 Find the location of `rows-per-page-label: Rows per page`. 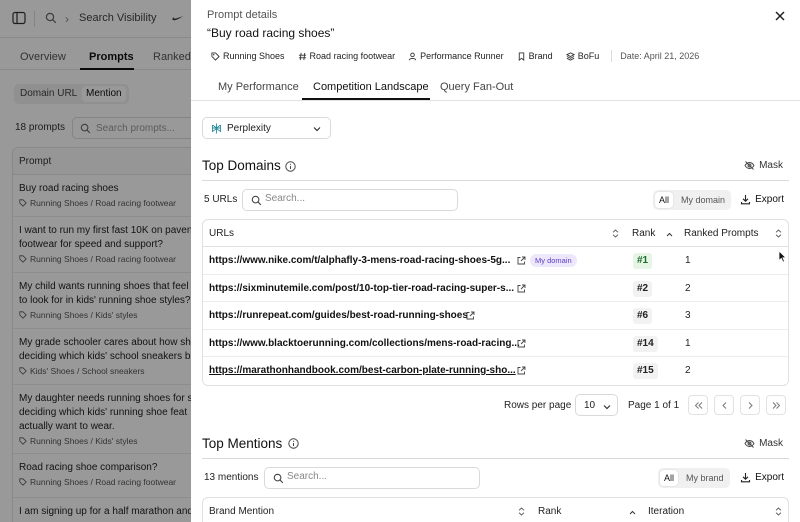

rows-per-page-label: Rows per page is located at coordinates (538, 405).